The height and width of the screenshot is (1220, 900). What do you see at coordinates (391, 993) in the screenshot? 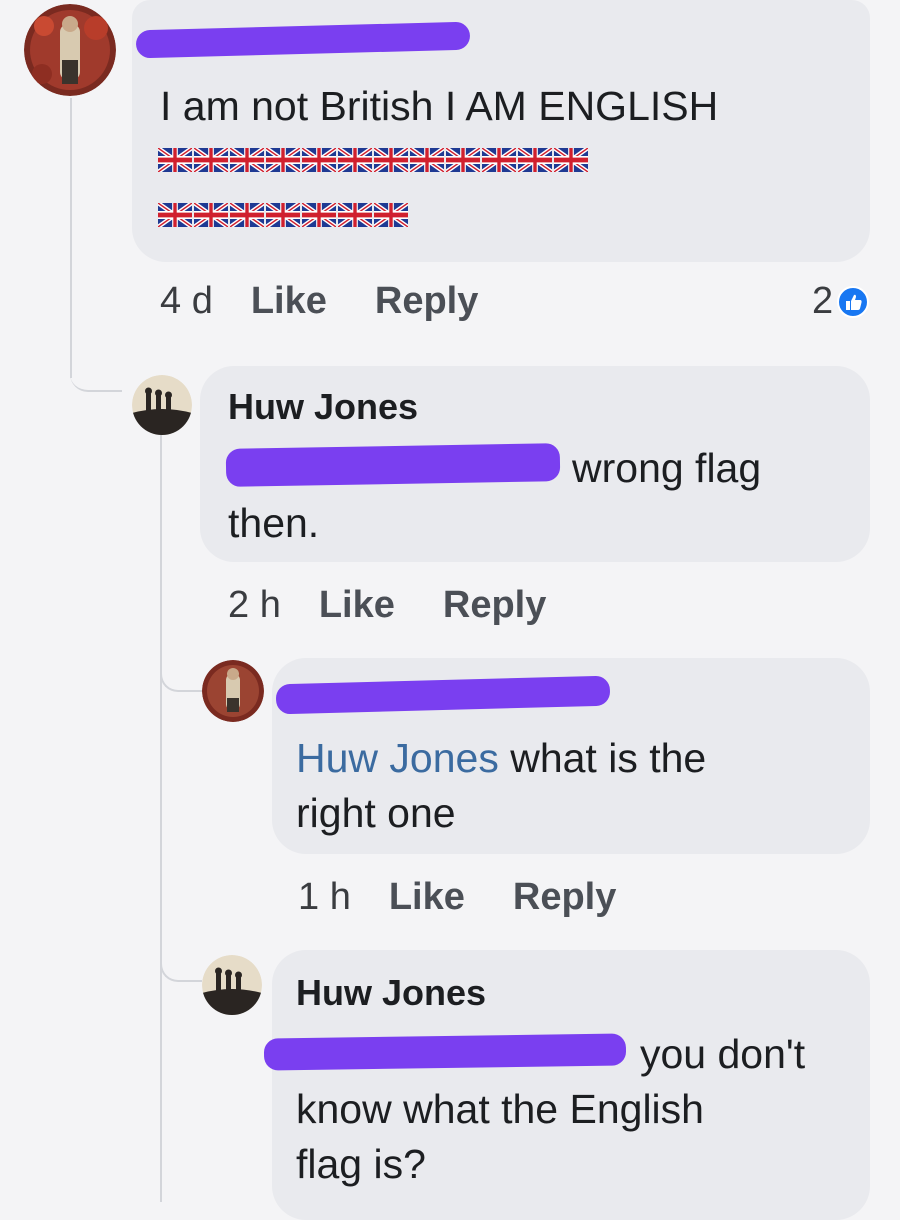
I see `comment-author-4: Huw Jones` at bounding box center [391, 993].